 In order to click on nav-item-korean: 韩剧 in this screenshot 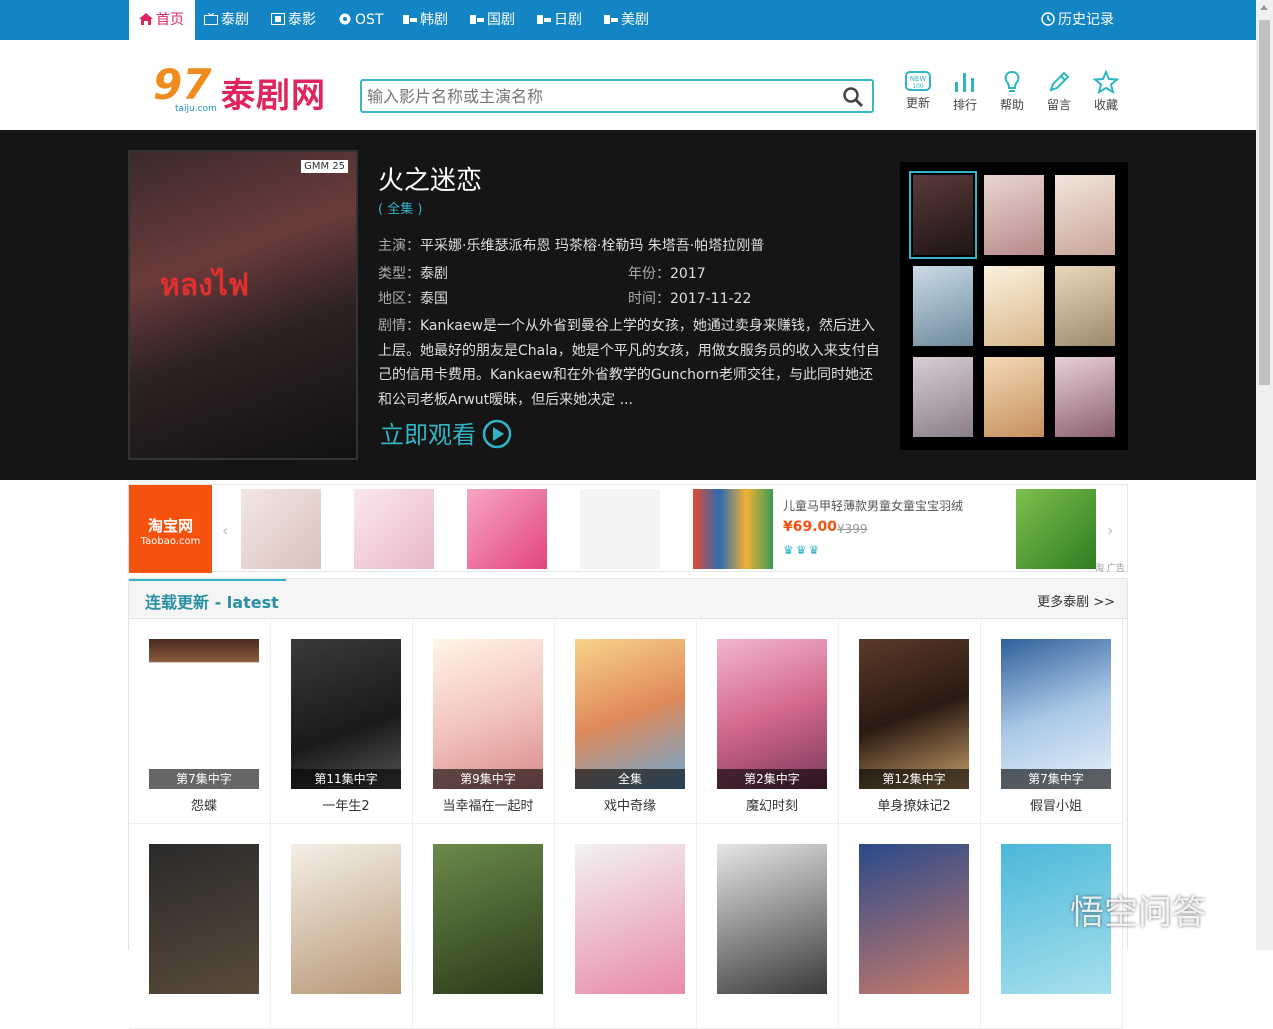, I will do `click(425, 20)`.